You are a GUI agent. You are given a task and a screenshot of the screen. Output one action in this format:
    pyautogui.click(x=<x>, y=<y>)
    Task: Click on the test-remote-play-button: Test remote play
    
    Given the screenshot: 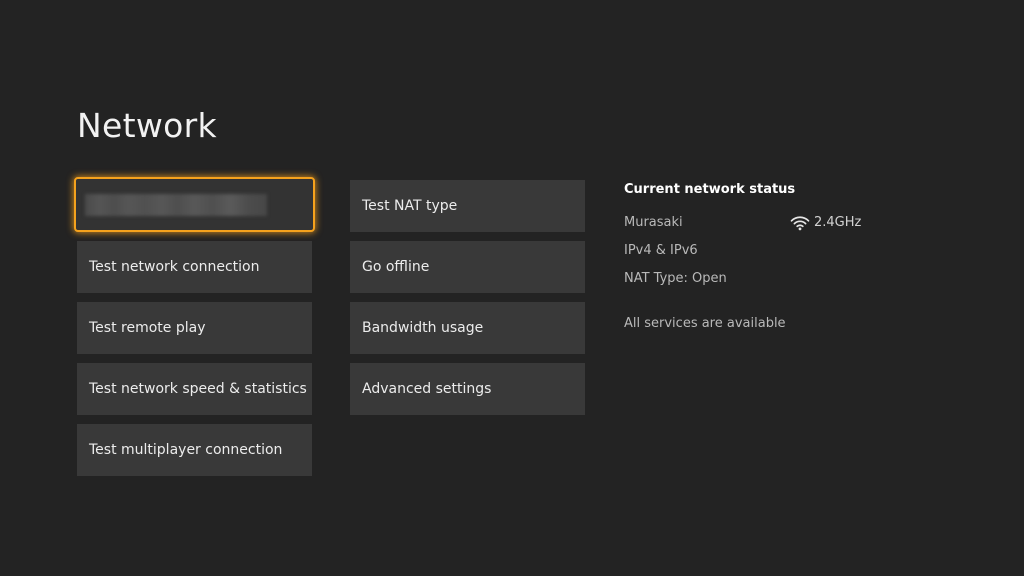 What is the action you would take?
    pyautogui.click(x=194, y=328)
    